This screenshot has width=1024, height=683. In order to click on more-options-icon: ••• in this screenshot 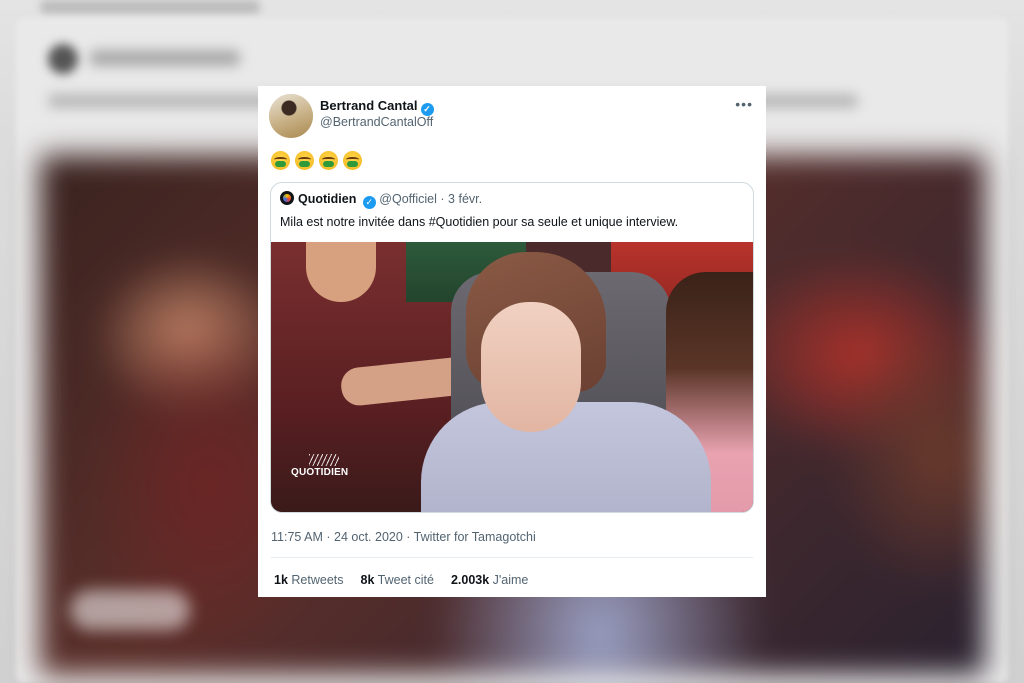, I will do `click(744, 104)`.